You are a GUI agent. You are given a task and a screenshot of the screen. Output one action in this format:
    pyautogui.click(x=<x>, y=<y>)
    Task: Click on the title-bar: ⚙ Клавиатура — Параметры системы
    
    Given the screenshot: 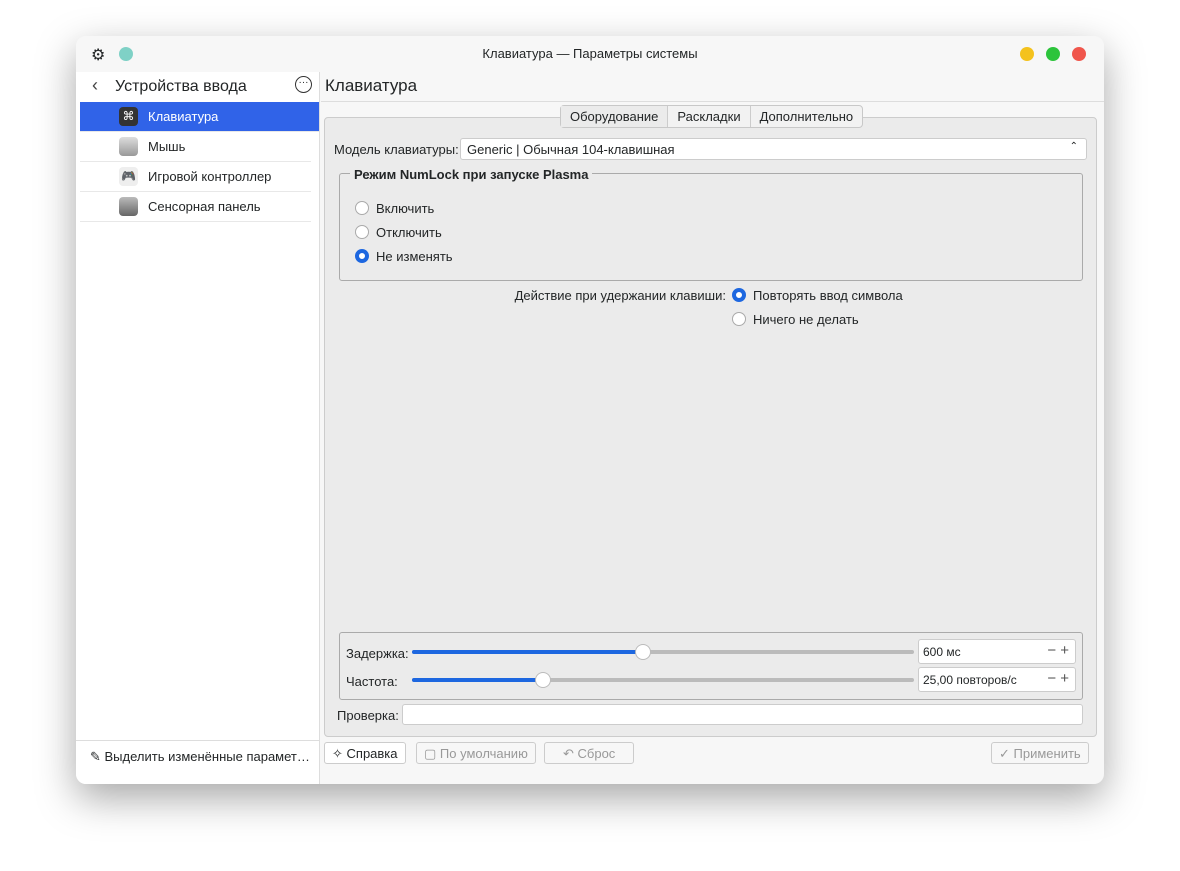 What is the action you would take?
    pyautogui.click(x=590, y=54)
    